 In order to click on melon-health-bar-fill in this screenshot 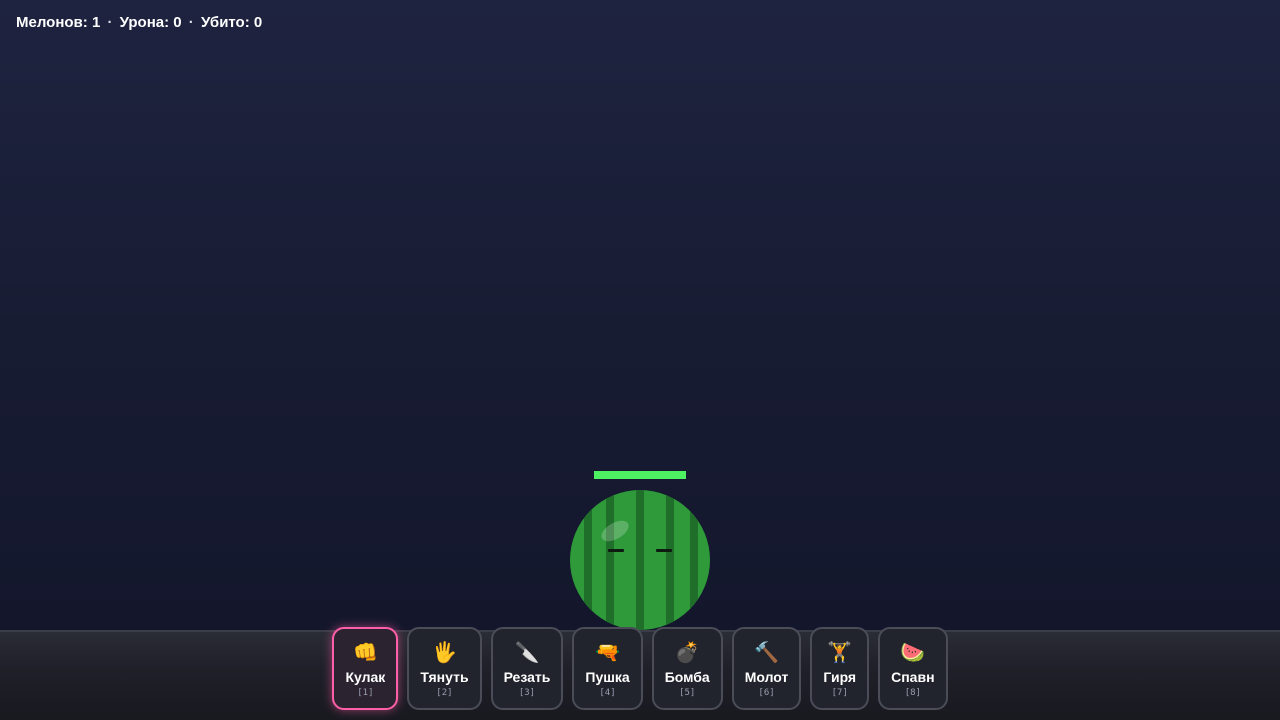, I will do `click(640, 475)`.